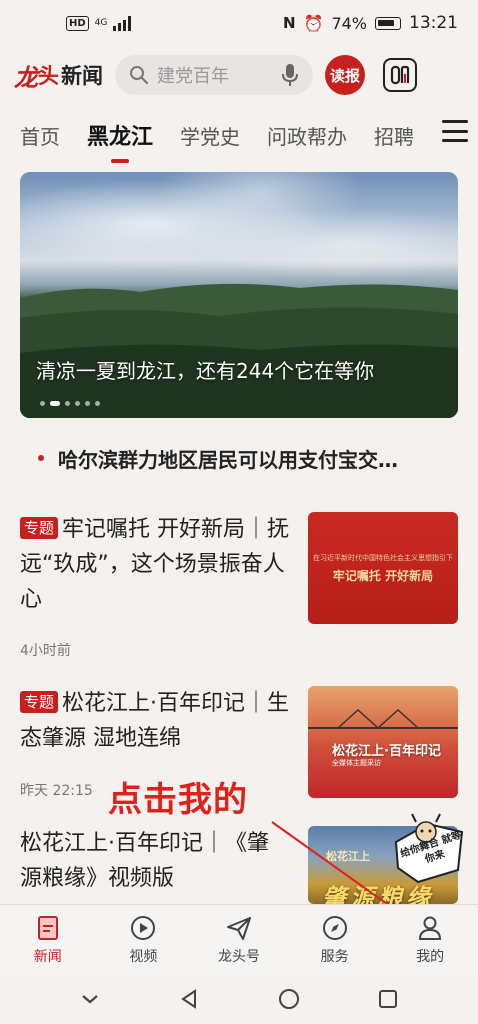  I want to click on menu-icon, so click(455, 131).